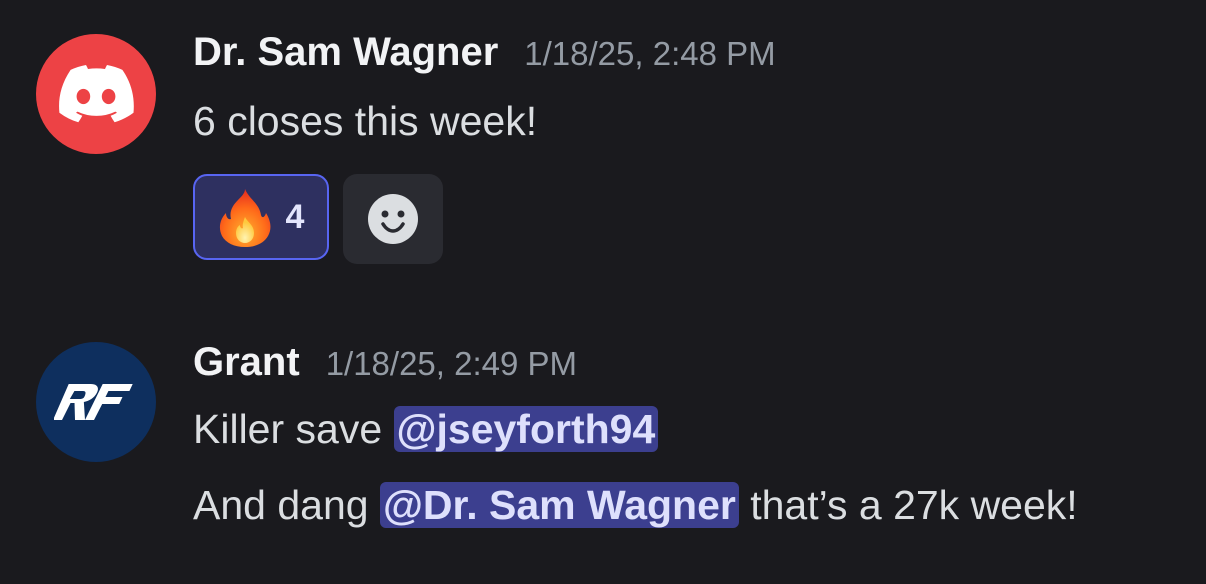  Describe the element at coordinates (908, 505) in the screenshot. I see `message-text: that’s a 27k week!` at that location.